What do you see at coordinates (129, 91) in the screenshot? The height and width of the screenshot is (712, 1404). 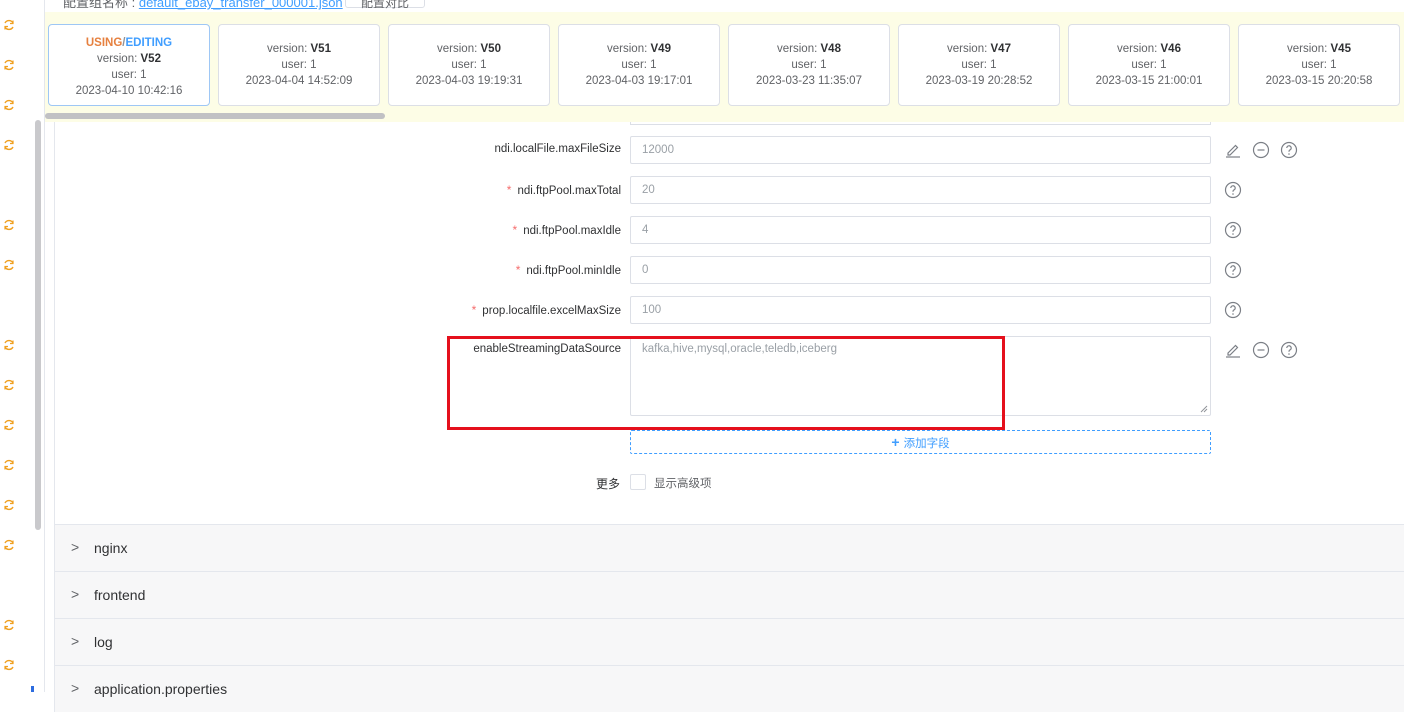 I see `version-time: 2023-04-10 10:42:16` at bounding box center [129, 91].